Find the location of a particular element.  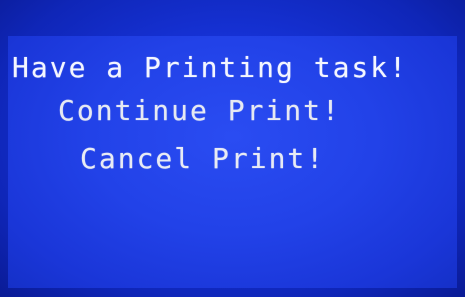

continue-print-option: Continue Print! is located at coordinates (199, 111).